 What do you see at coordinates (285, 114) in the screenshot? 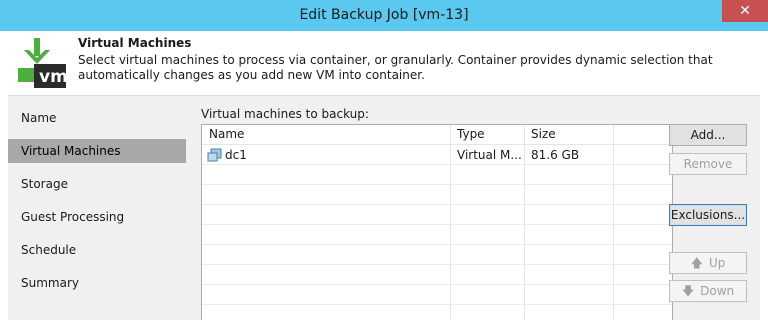
I see `vm-list-label: Virtual machines to backup:` at bounding box center [285, 114].